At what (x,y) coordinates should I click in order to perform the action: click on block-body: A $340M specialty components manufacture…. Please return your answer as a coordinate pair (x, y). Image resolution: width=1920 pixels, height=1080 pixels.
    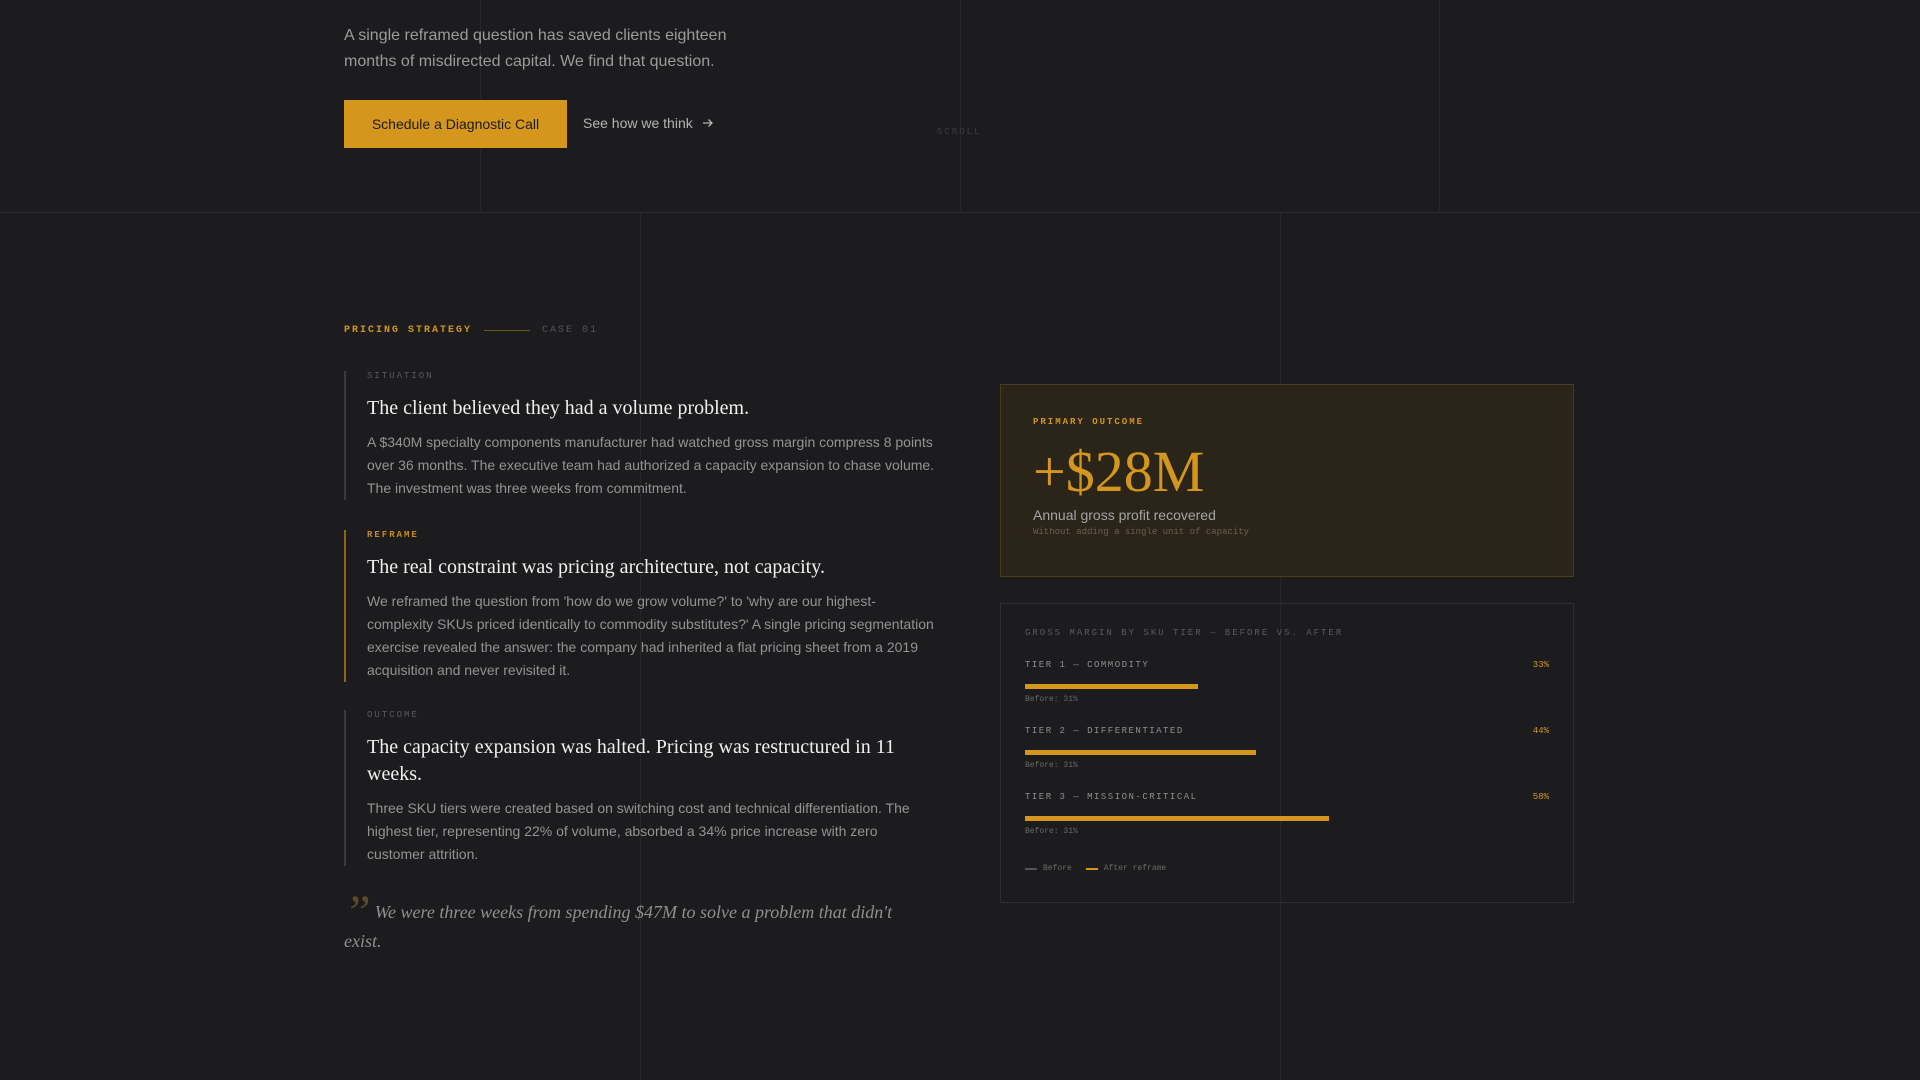
    Looking at the image, I should click on (651, 465).